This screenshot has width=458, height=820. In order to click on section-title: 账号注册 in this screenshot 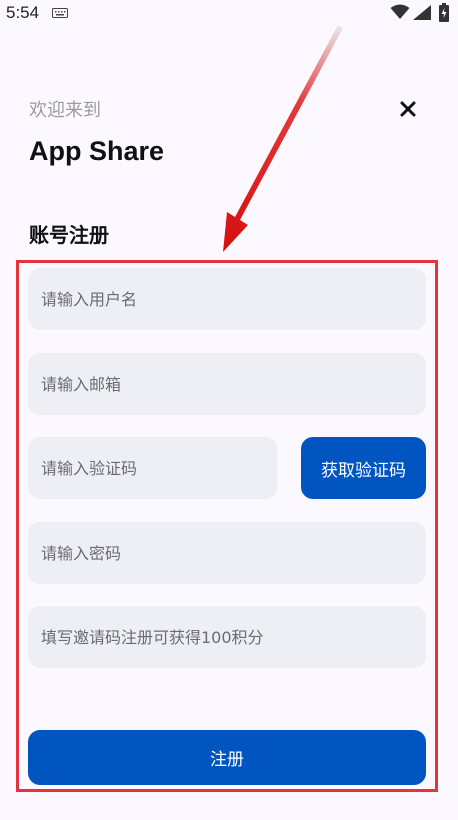, I will do `click(69, 235)`.